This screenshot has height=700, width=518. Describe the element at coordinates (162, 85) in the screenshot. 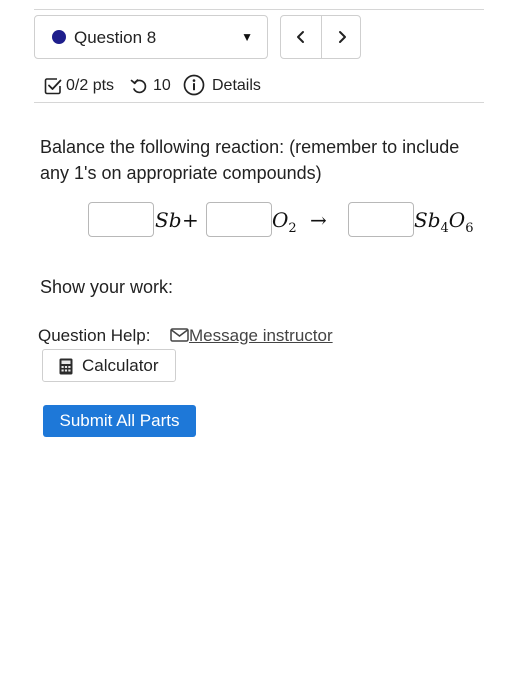

I see `attempts-text: 10` at that location.